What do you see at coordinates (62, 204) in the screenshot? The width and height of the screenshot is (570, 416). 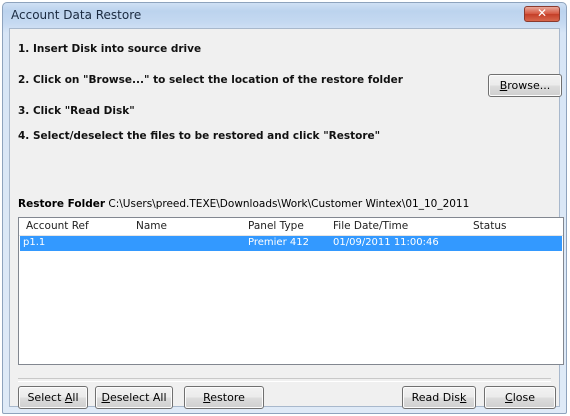 I see `restore-folder-label: Restore Folder` at bounding box center [62, 204].